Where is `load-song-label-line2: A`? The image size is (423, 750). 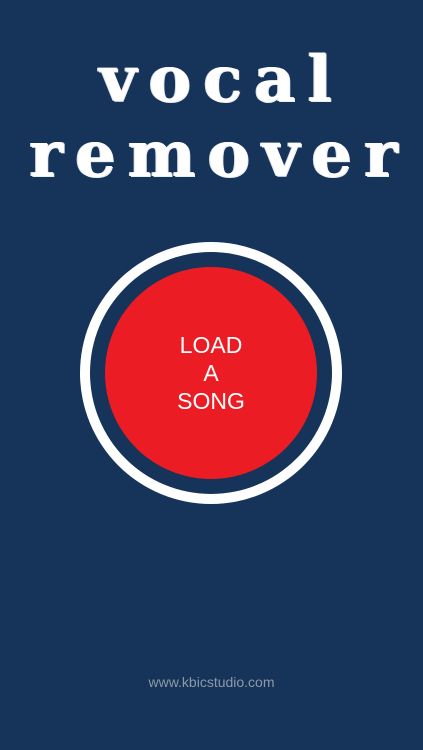
load-song-label-line2: A is located at coordinates (211, 373).